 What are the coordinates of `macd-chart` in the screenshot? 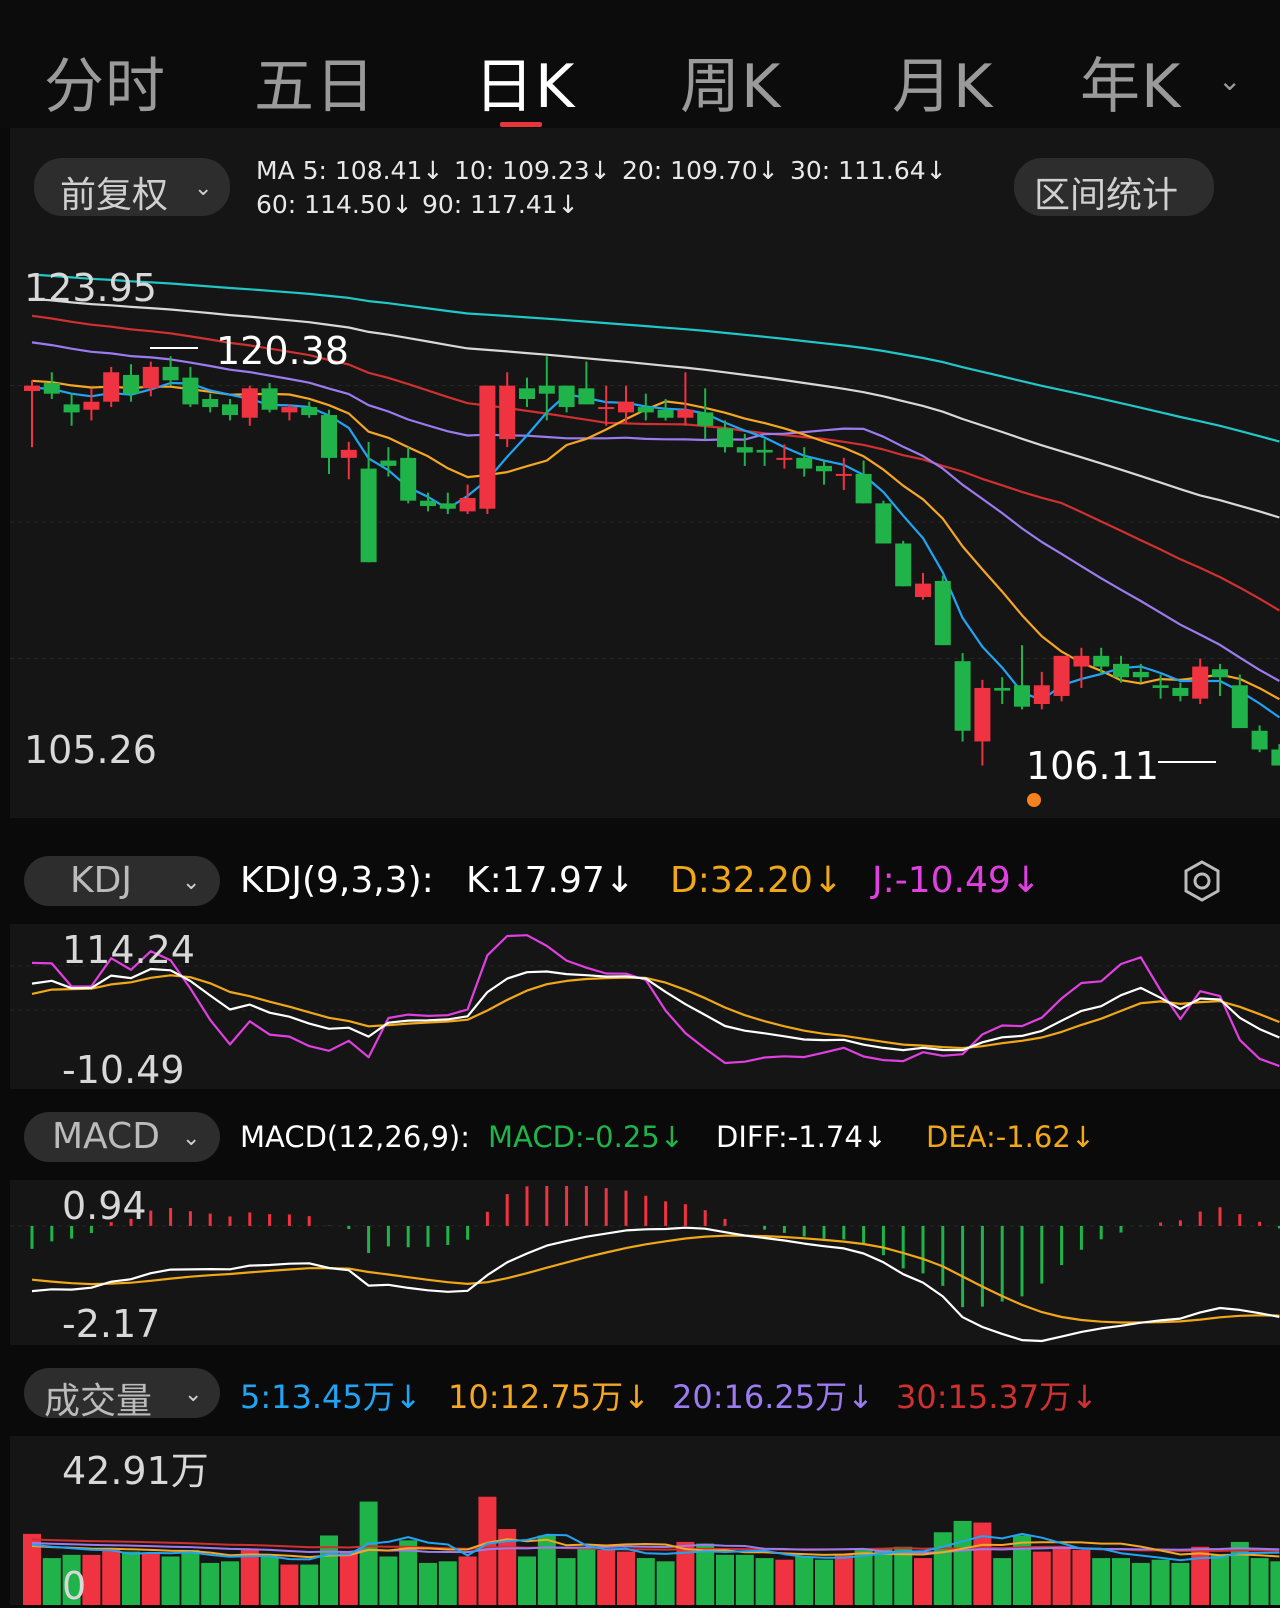 It's located at (645, 1262).